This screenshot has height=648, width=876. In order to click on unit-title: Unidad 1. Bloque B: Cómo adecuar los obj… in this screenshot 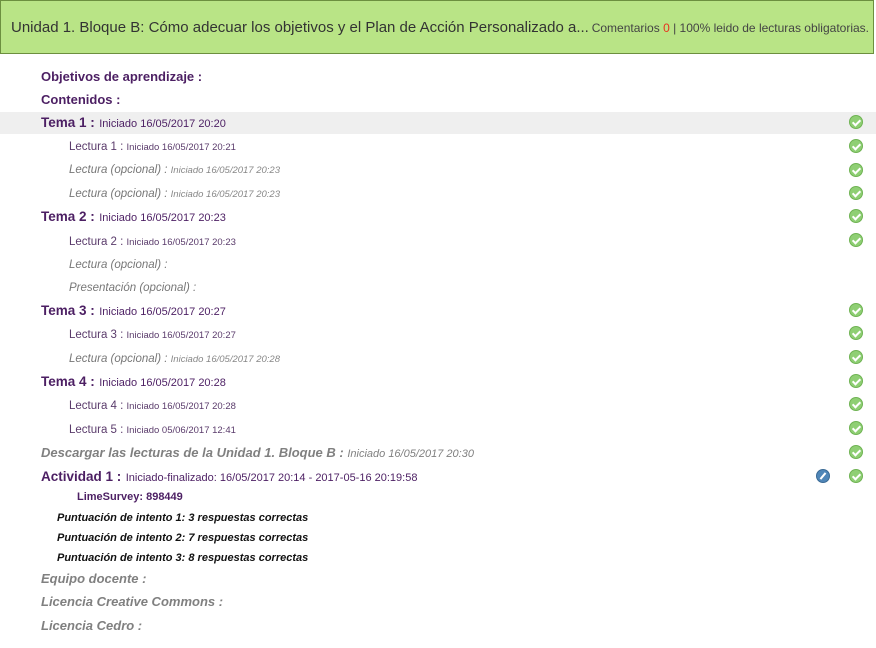, I will do `click(300, 27)`.